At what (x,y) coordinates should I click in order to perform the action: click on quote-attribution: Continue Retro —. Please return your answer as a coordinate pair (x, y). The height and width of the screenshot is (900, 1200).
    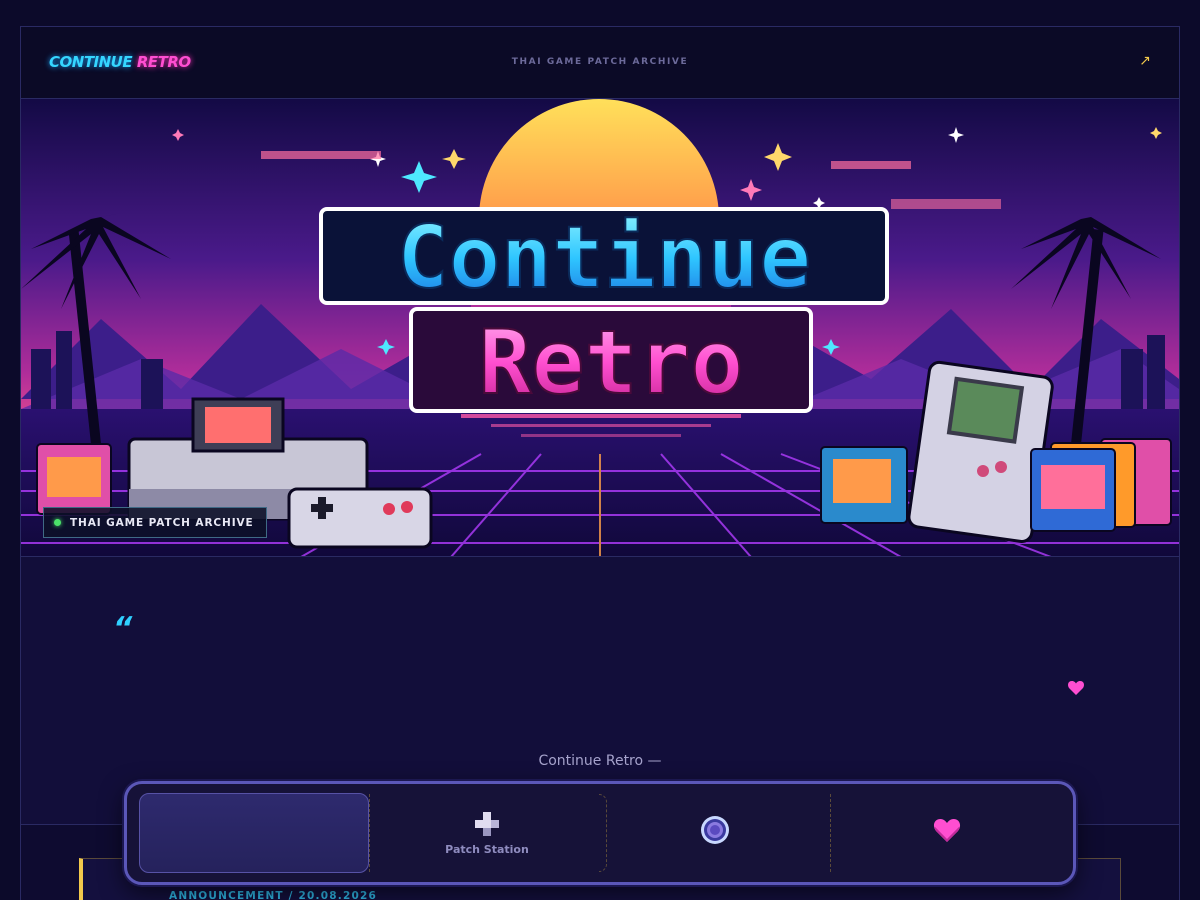
    Looking at the image, I should click on (600, 761).